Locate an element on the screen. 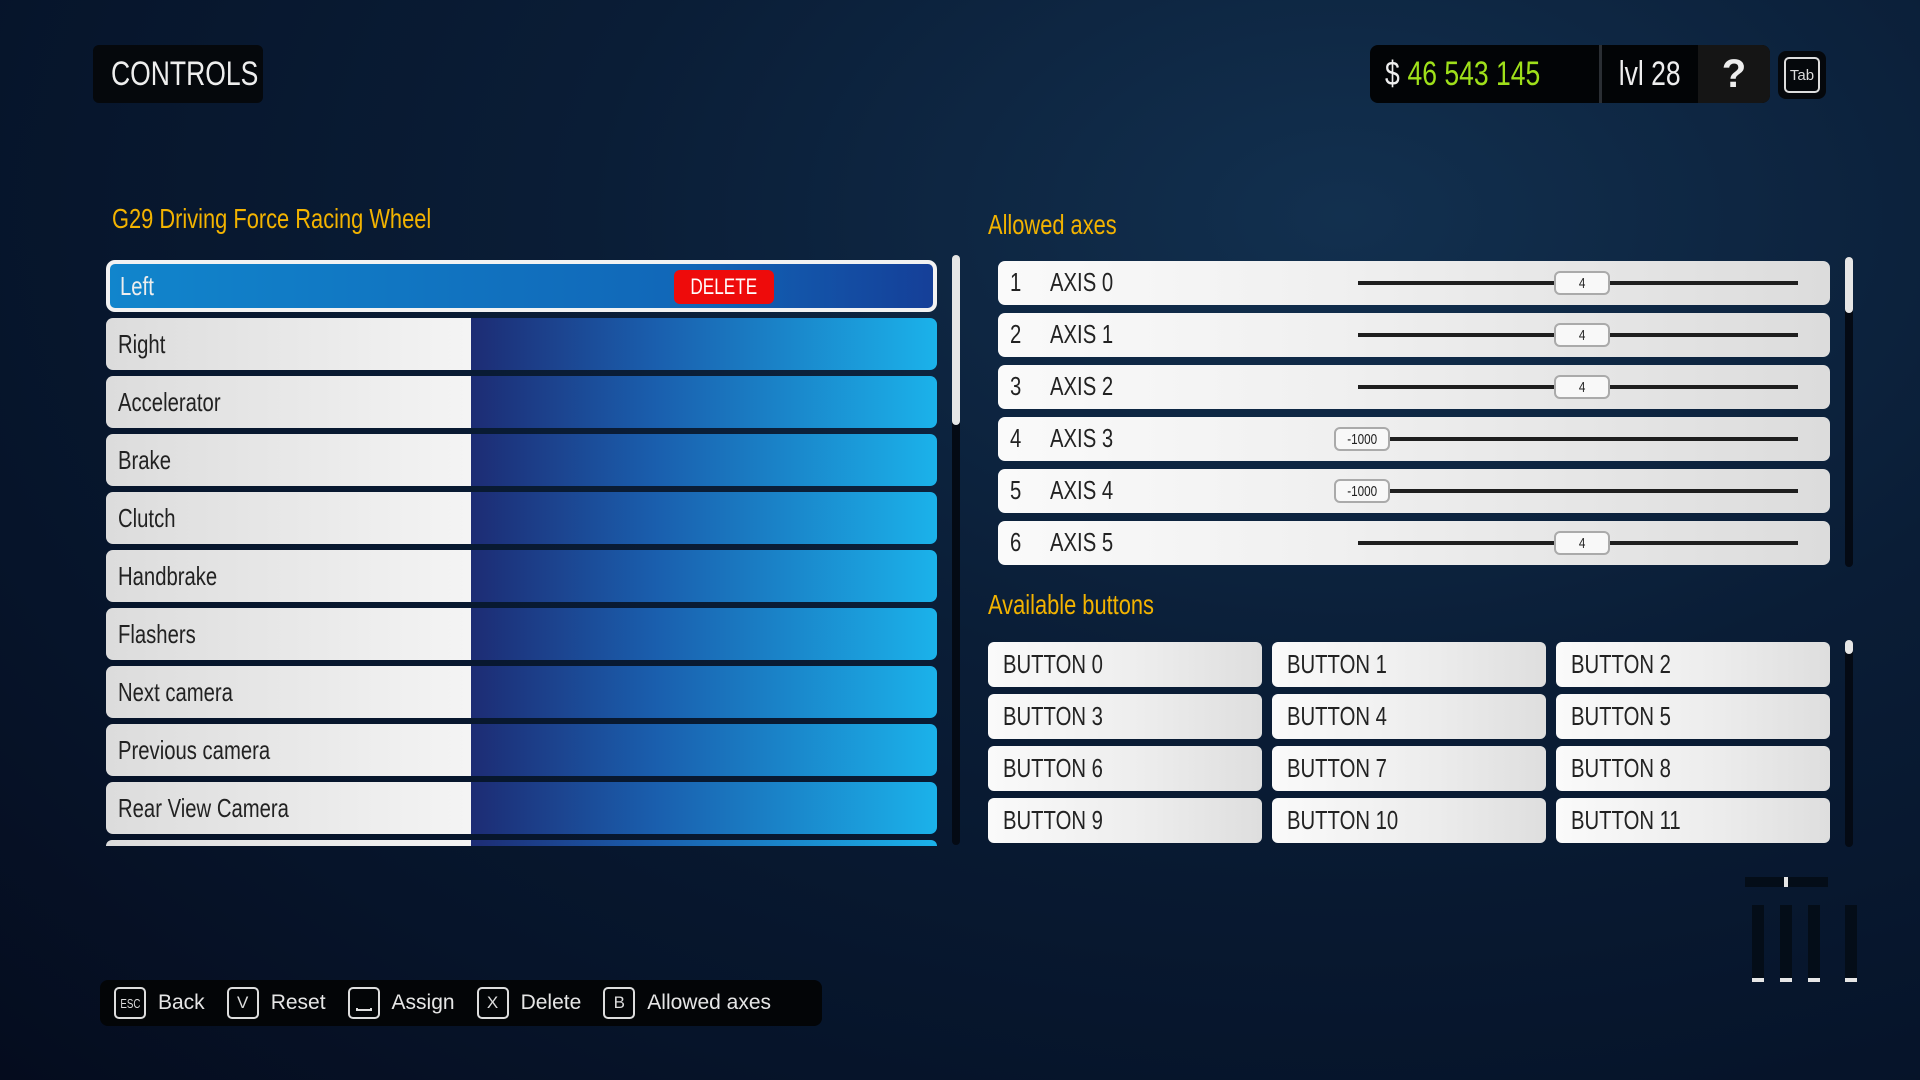 The width and height of the screenshot is (1920, 1080). control-row: Rear View Camera is located at coordinates (521, 808).